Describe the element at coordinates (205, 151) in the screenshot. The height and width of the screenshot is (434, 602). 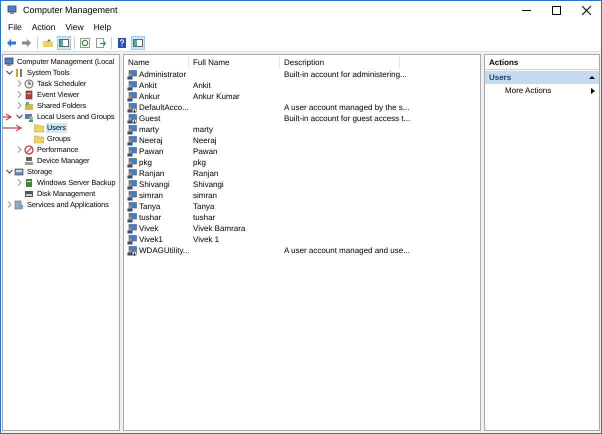
I see `full-name: Pawan` at that location.